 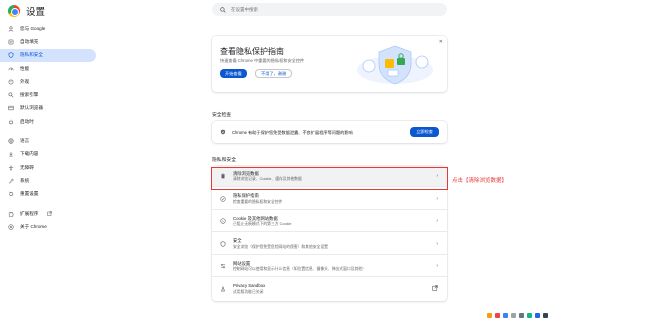 What do you see at coordinates (11, 108) in the screenshot?
I see `browser-icon` at bounding box center [11, 108].